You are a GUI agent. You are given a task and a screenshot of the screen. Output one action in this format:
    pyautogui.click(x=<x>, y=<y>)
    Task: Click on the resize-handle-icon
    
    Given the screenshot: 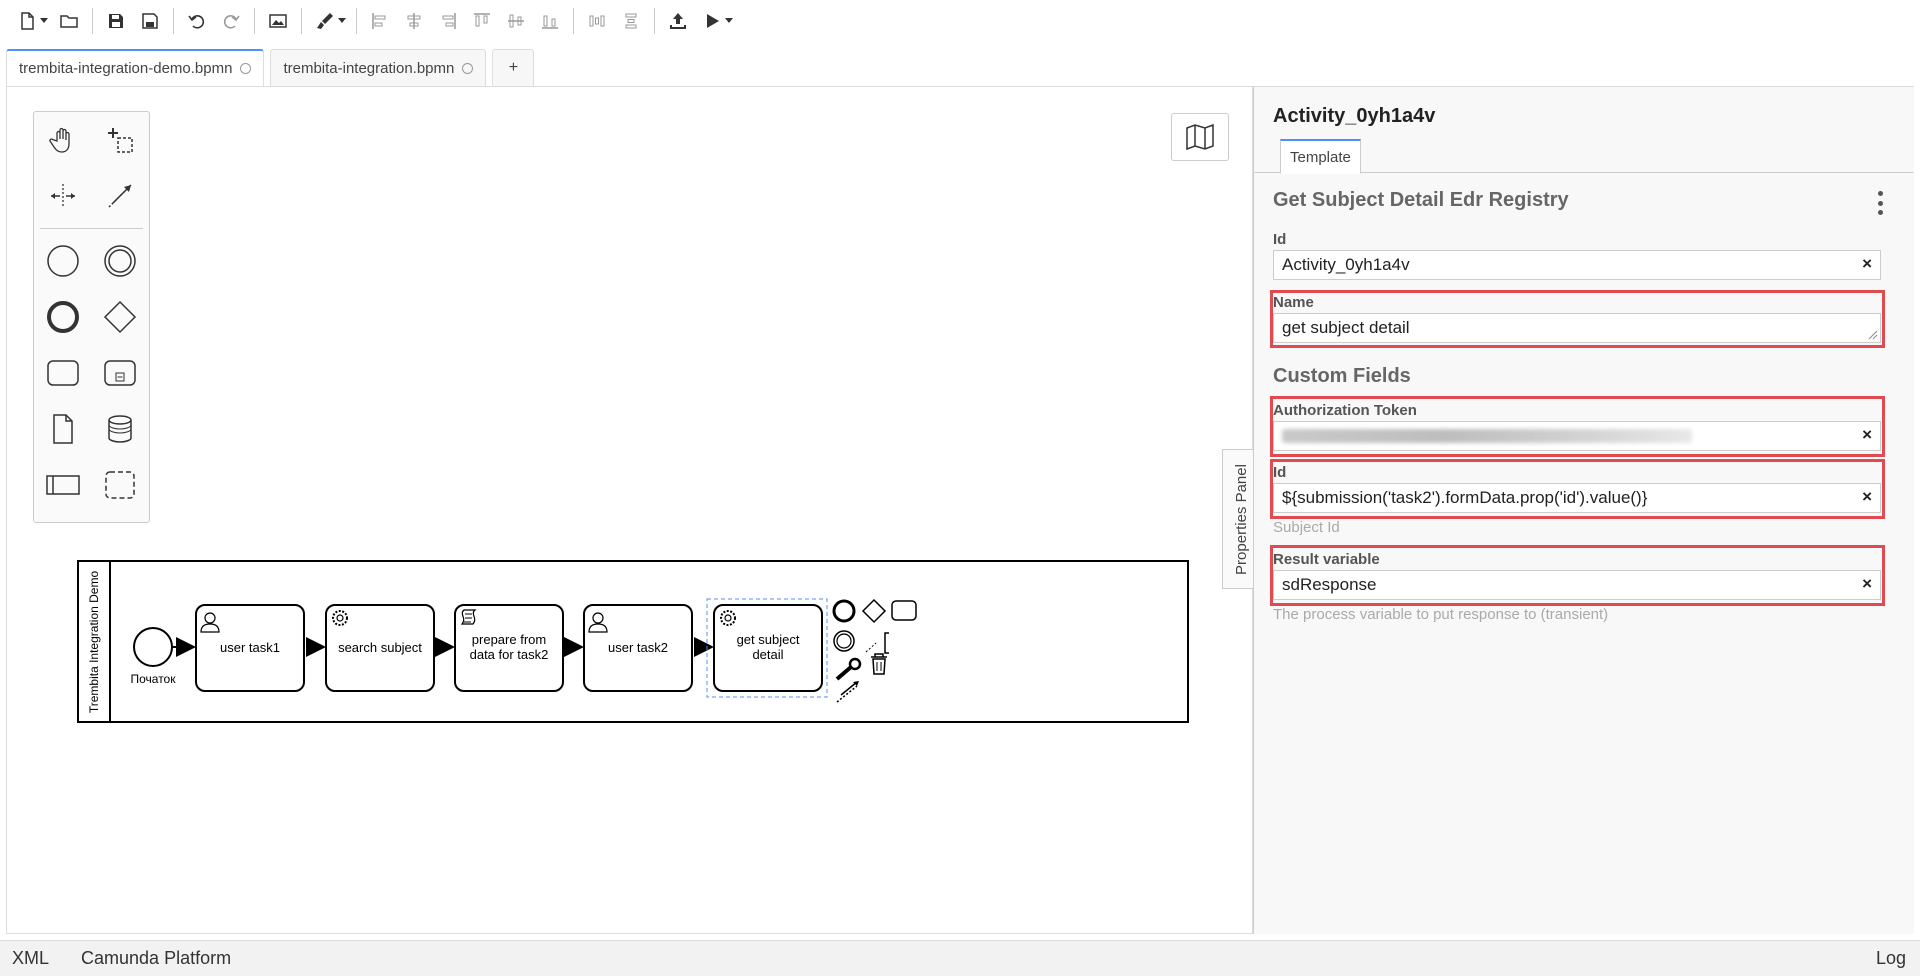 What is the action you would take?
    pyautogui.click(x=1873, y=335)
    